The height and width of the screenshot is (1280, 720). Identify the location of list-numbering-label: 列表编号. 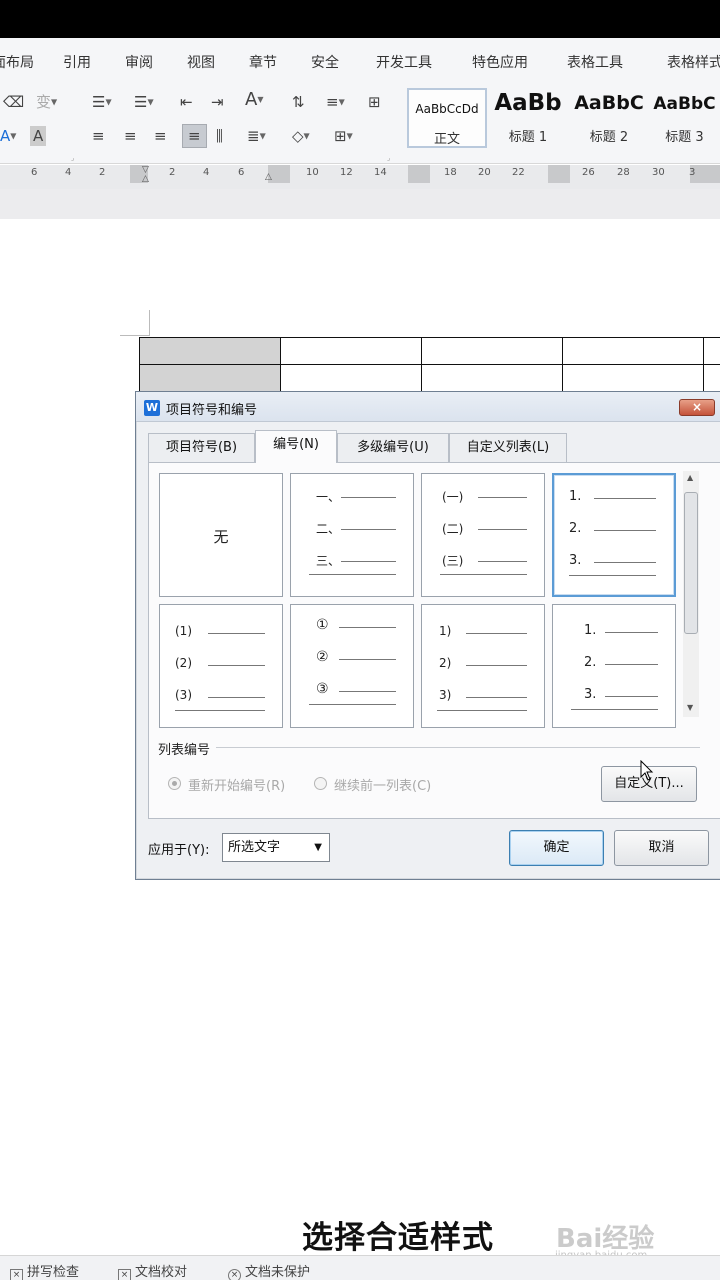
(184, 750).